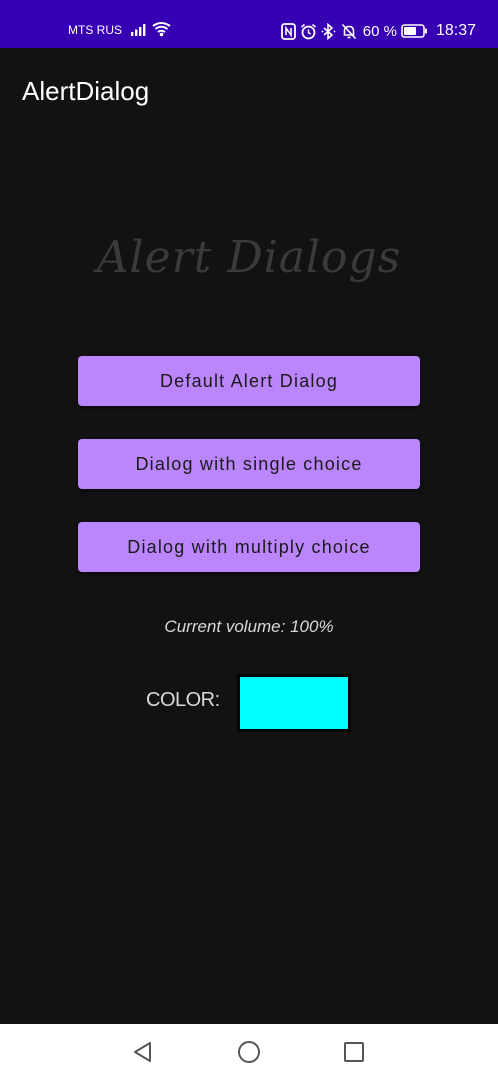 Image resolution: width=498 pixels, height=1080 pixels. I want to click on volume-text: Current volume: 100%, so click(249, 626).